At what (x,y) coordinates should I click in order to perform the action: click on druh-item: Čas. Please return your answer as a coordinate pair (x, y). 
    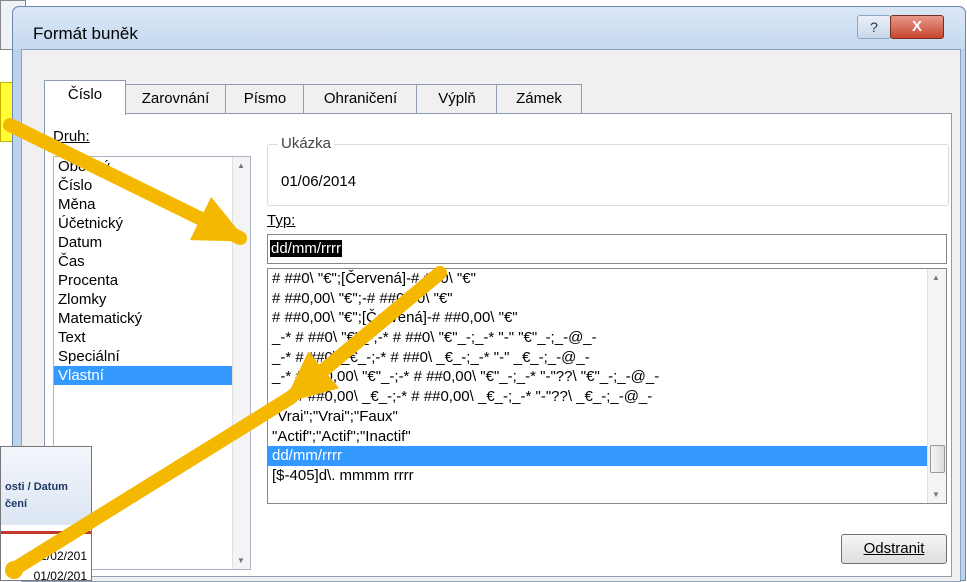
    Looking at the image, I should click on (152, 261).